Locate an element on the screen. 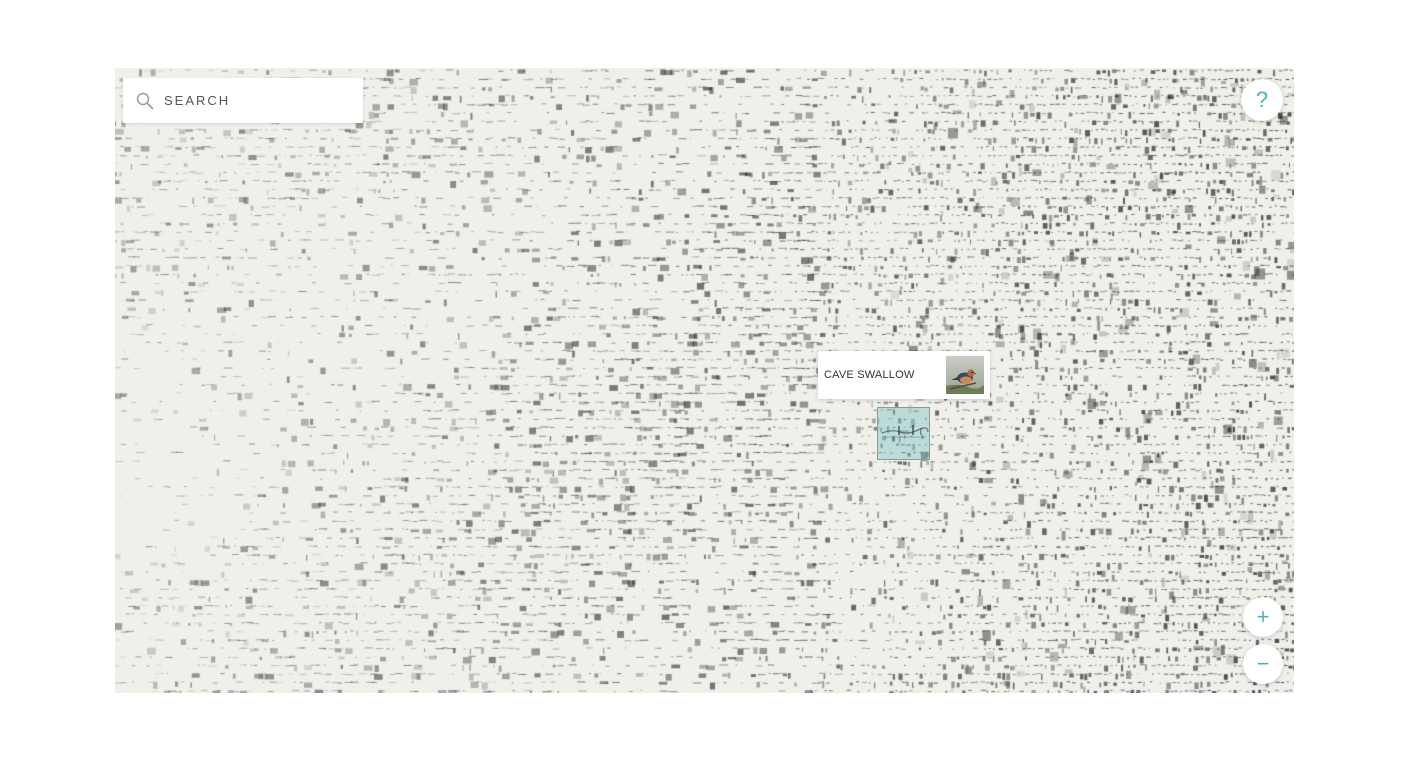 This screenshot has width=1409, height=775. help-button: ? is located at coordinates (1262, 100).